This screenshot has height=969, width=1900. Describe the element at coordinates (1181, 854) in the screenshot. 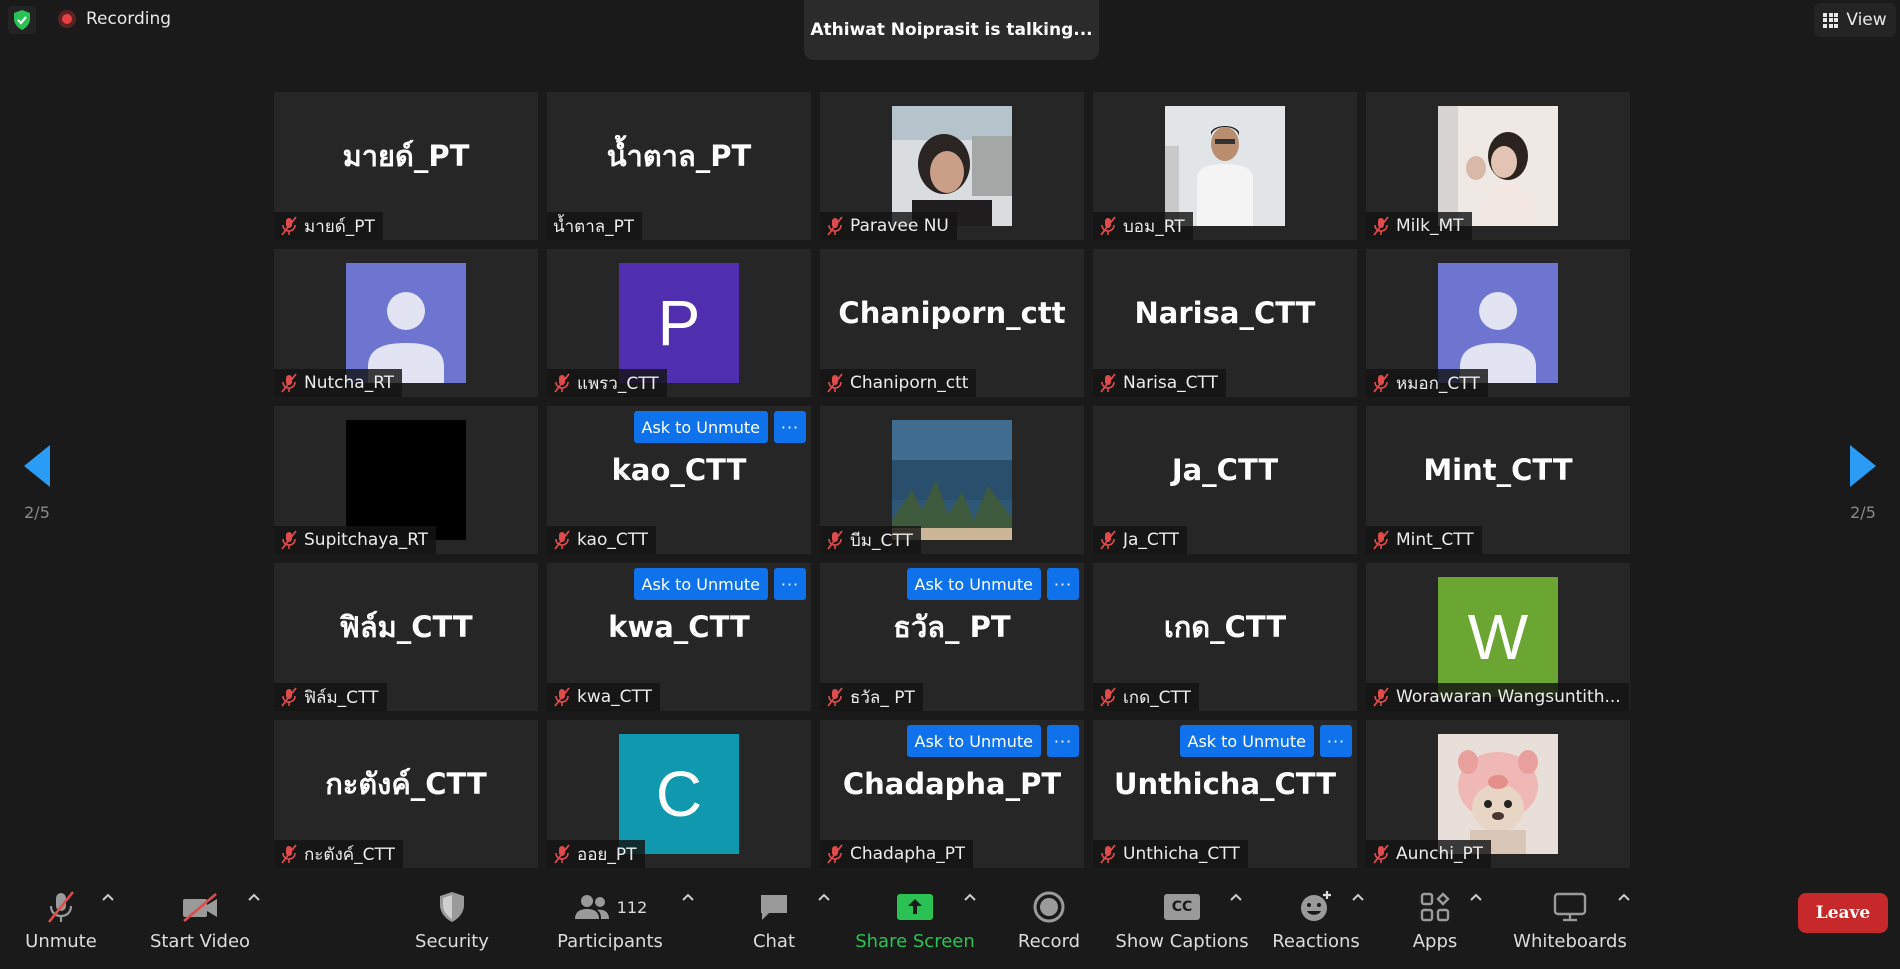

I see `participant-name: Unthicha_CTT` at that location.